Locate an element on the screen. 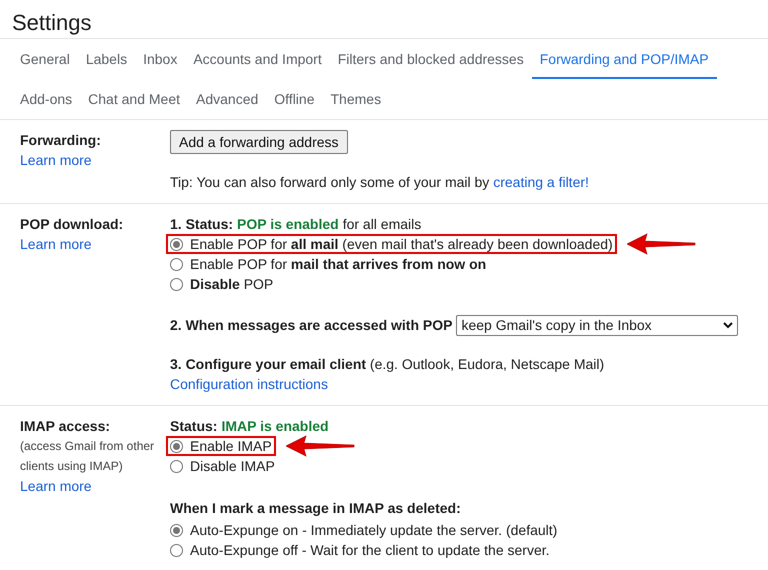  configuration-link: Configuration instructions is located at coordinates (249, 384).